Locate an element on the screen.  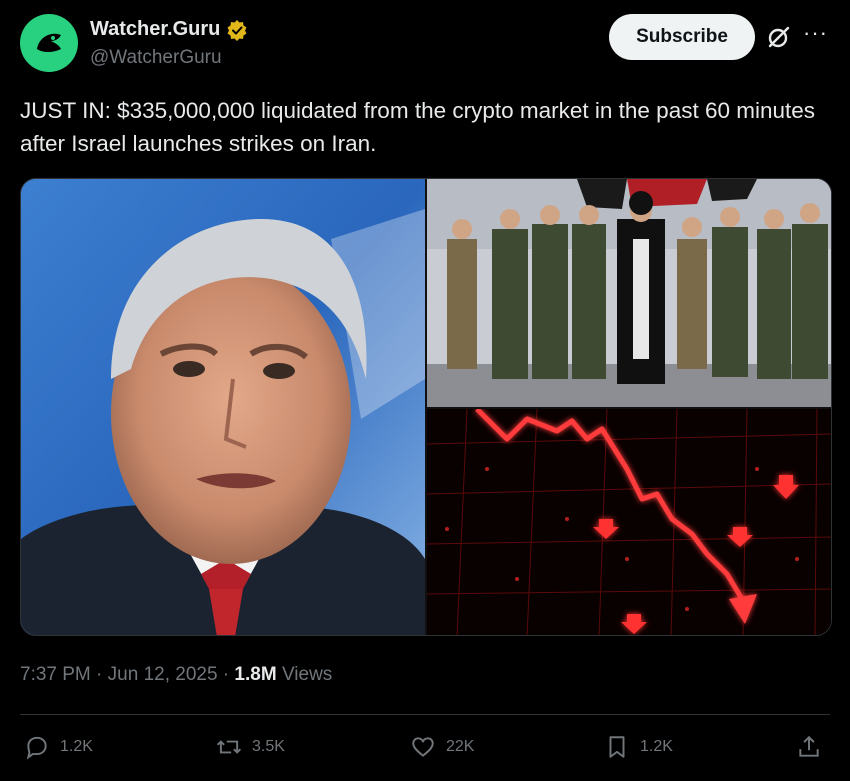
reply-count: 1.2K is located at coordinates (76, 746).